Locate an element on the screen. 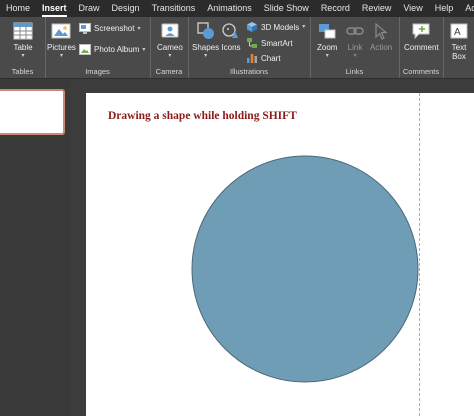 The height and width of the screenshot is (416, 474). tab-draw: Draw is located at coordinates (89, 8).